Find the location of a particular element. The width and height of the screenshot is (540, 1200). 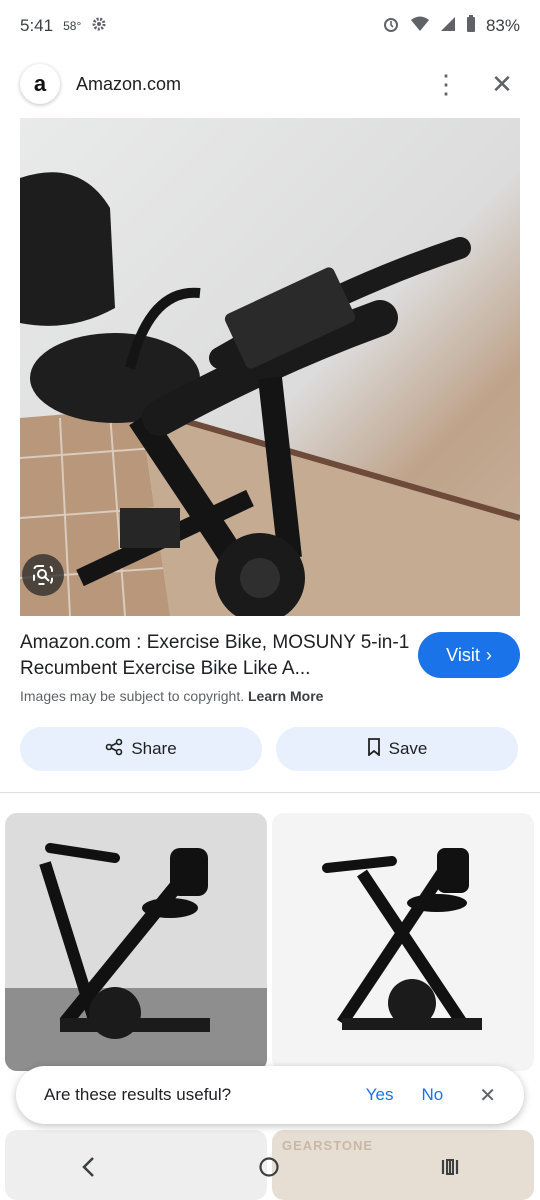

save-button: Save is located at coordinates (397, 749).